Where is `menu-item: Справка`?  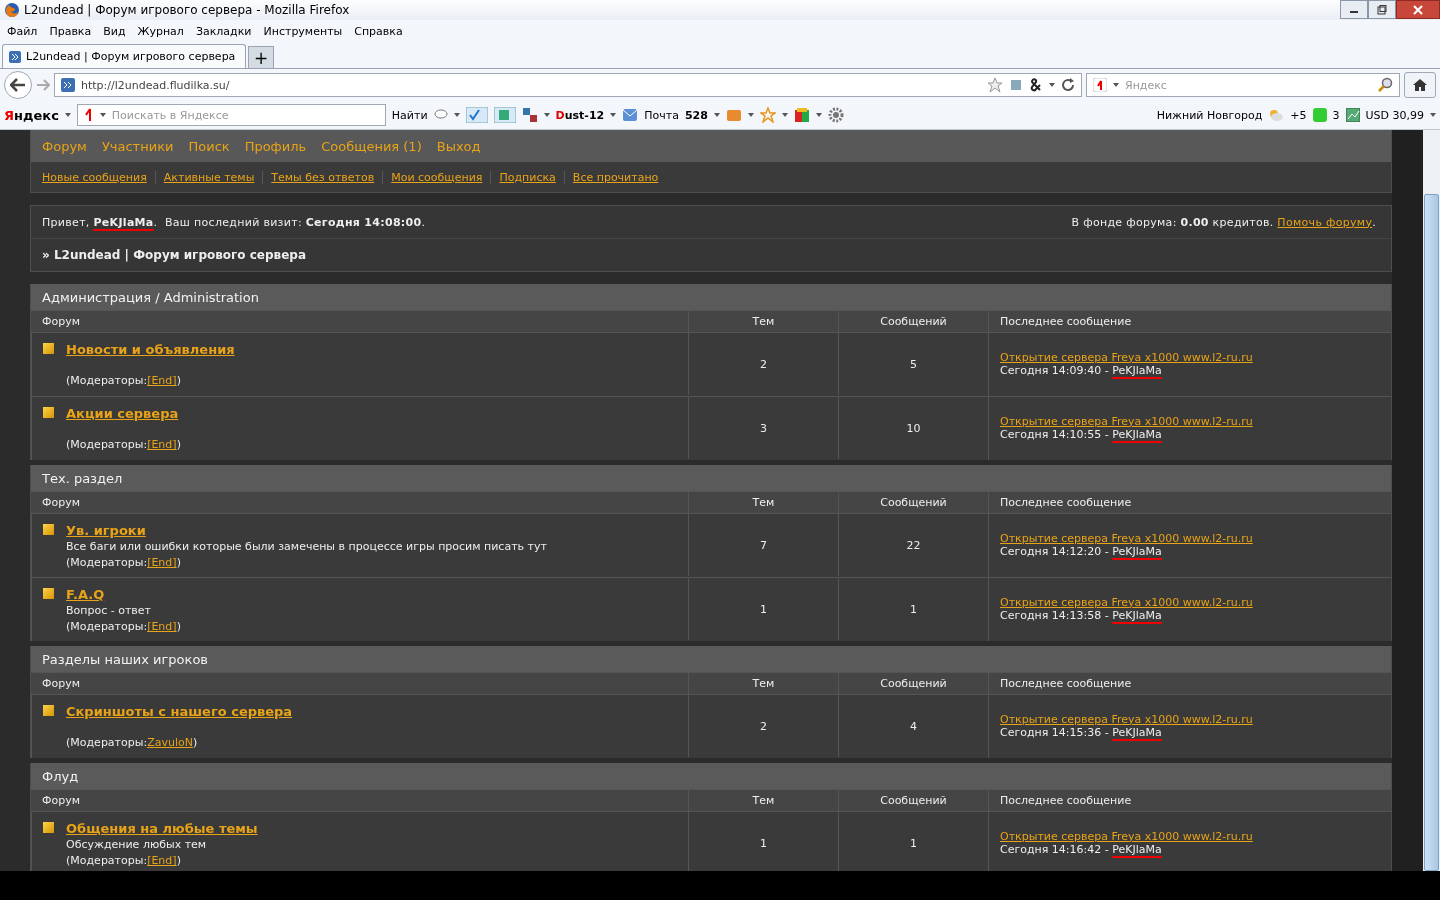 menu-item: Справка is located at coordinates (381, 31).